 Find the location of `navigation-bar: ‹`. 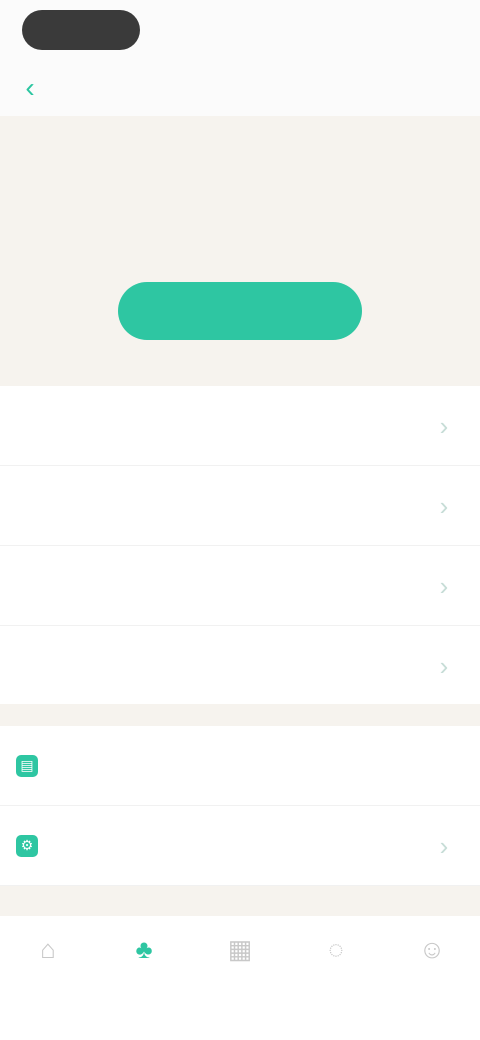

navigation-bar: ‹ is located at coordinates (240, 88).